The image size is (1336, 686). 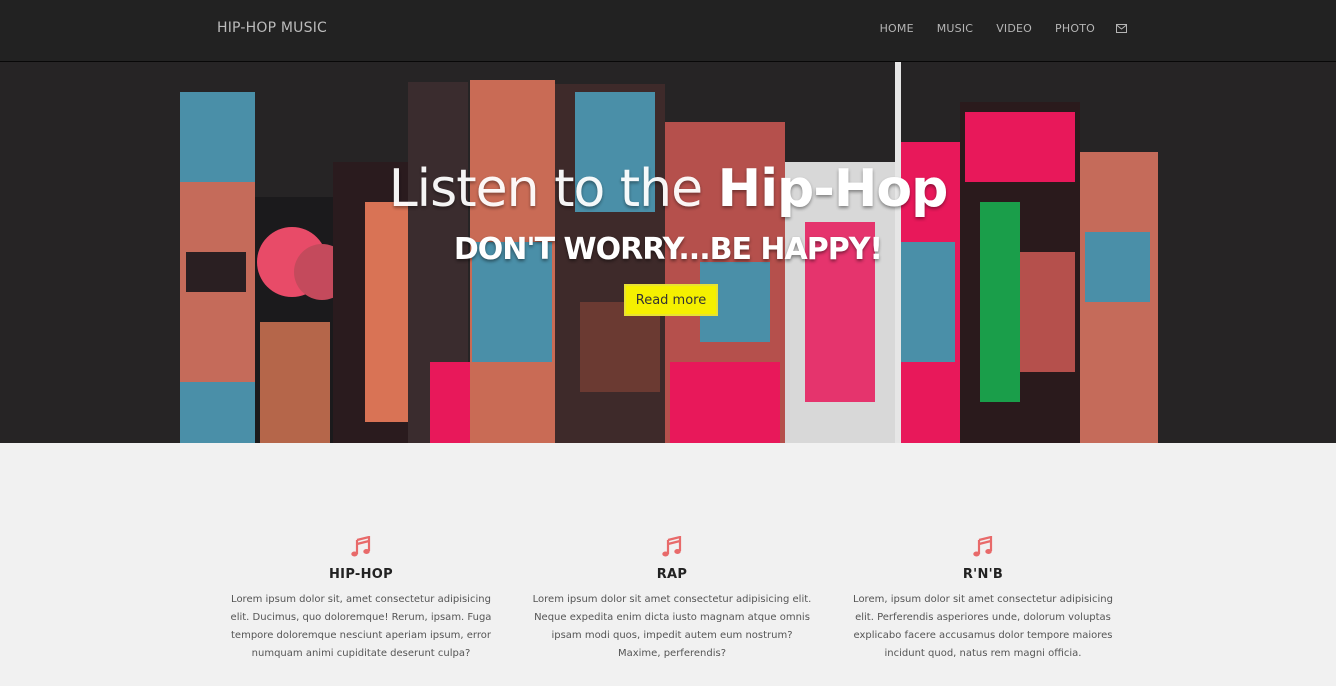 I want to click on brand-link: HIP-HOP MUSIC, so click(x=272, y=28).